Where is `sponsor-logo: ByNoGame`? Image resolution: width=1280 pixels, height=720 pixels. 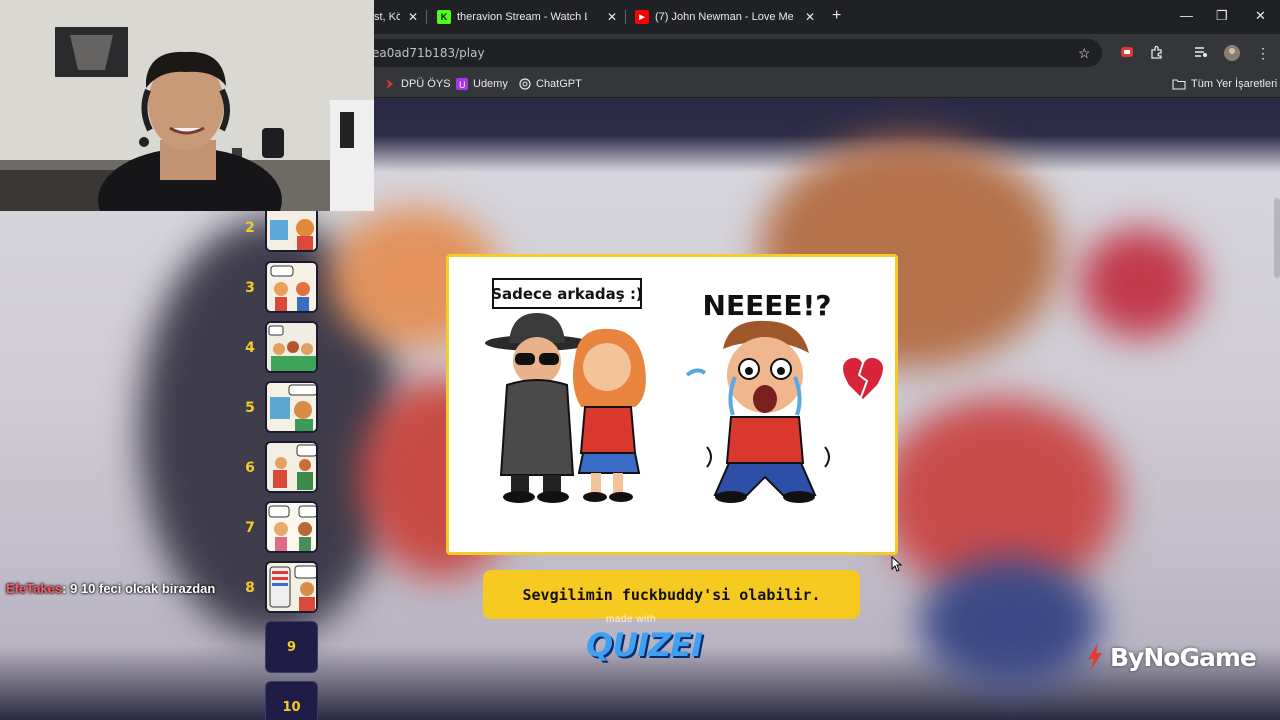
sponsor-logo: ByNoGame is located at coordinates (1169, 657).